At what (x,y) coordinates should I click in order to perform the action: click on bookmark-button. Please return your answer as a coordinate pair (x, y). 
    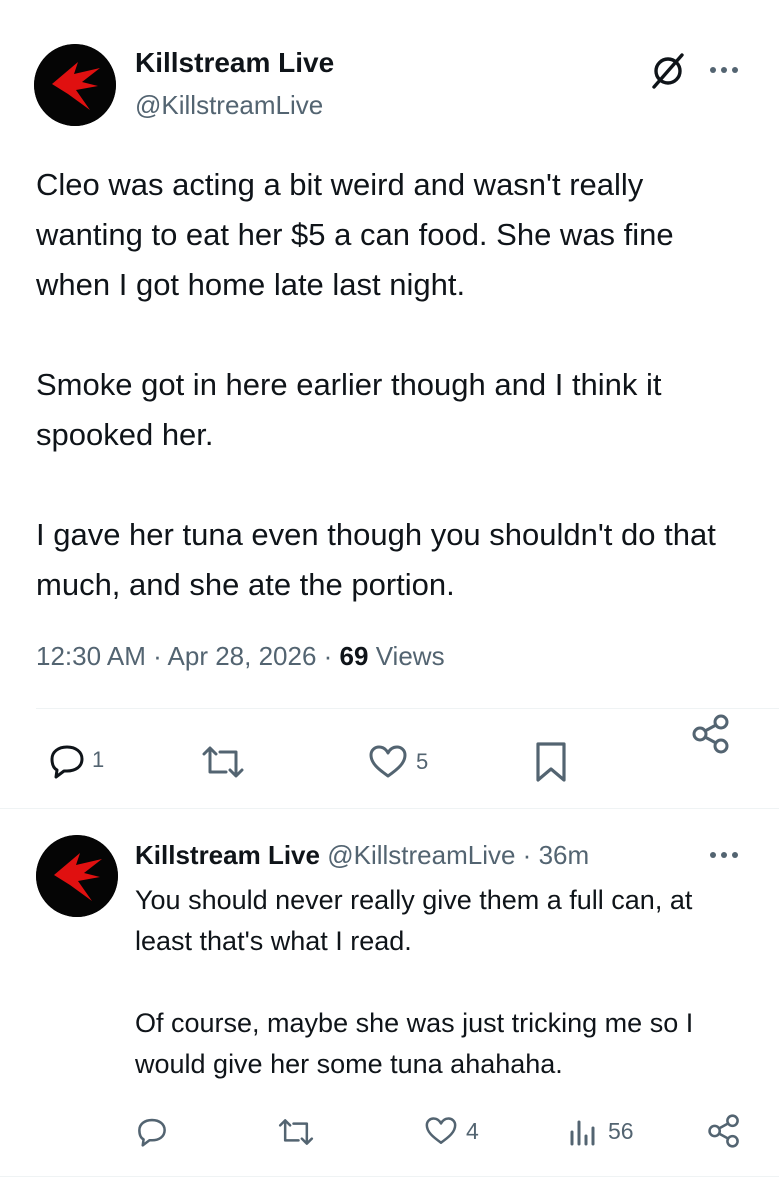
    Looking at the image, I should click on (551, 762).